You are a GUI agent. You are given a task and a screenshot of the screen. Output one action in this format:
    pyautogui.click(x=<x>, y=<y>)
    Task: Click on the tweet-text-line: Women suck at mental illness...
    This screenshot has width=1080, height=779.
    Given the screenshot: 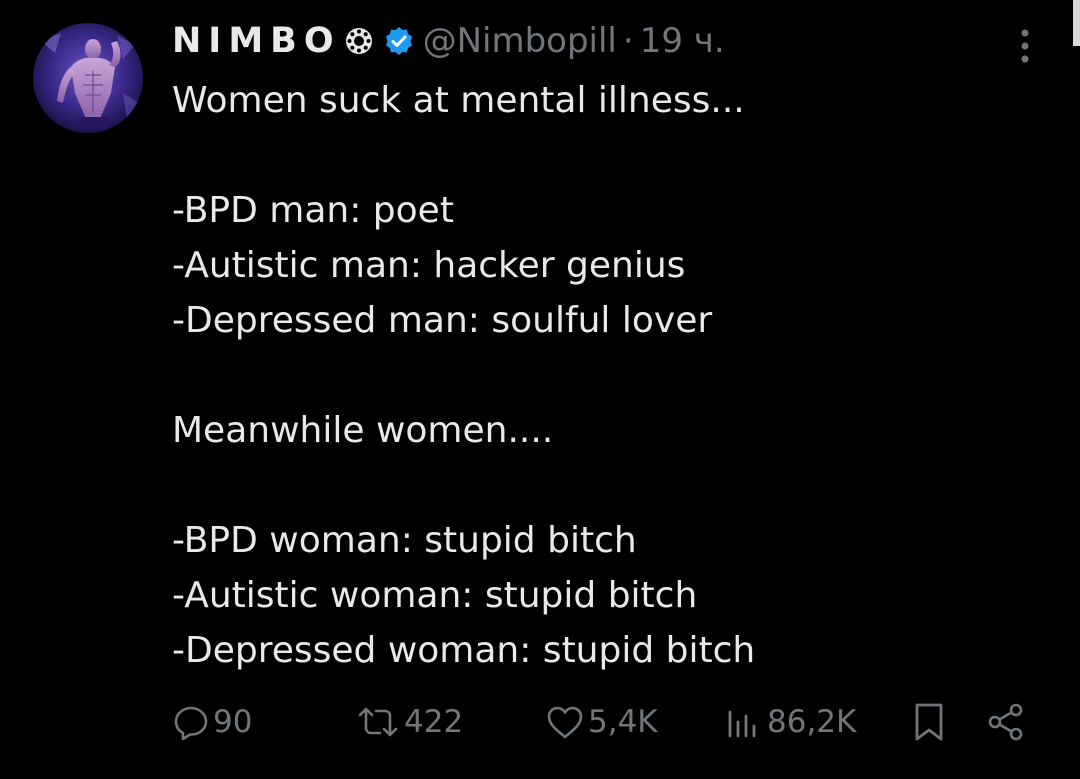 What is the action you would take?
    pyautogui.click(x=458, y=100)
    